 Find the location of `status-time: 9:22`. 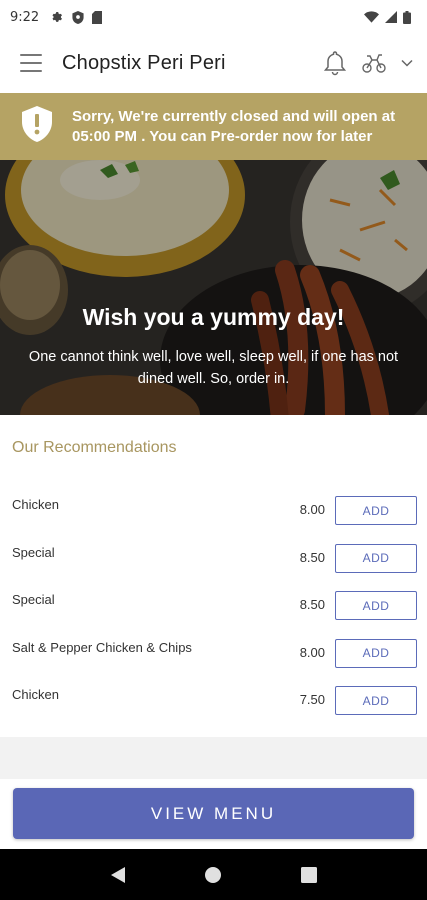

status-time: 9:22 is located at coordinates (25, 17).